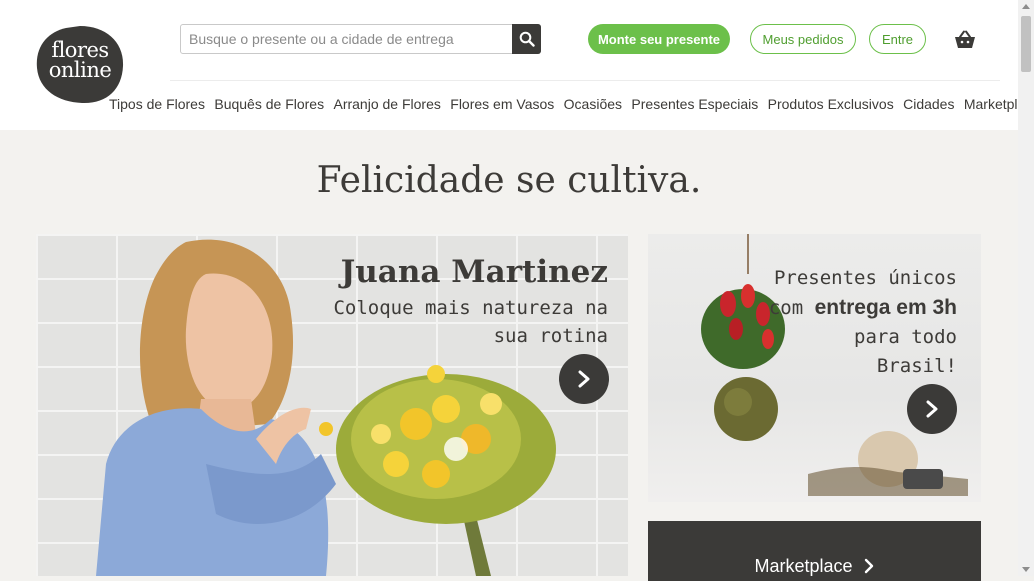 The width and height of the screenshot is (1034, 581). Describe the element at coordinates (905, 337) in the screenshot. I see `promo-line-3: para todo` at that location.